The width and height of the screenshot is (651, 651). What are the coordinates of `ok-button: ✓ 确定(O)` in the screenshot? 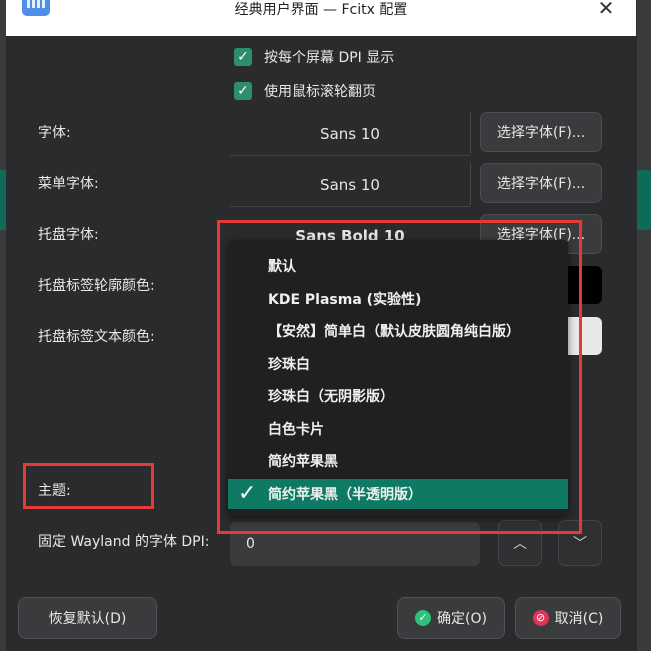 It's located at (451, 618).